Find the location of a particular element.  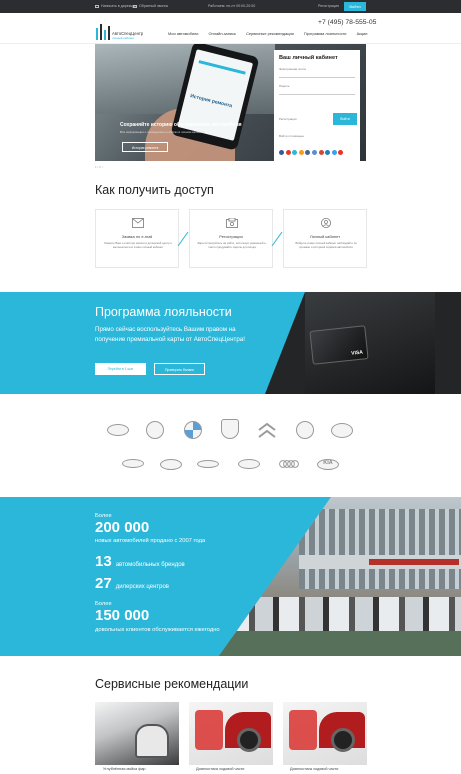

stat-dealers: 27 дилерских центров is located at coordinates (132, 583).